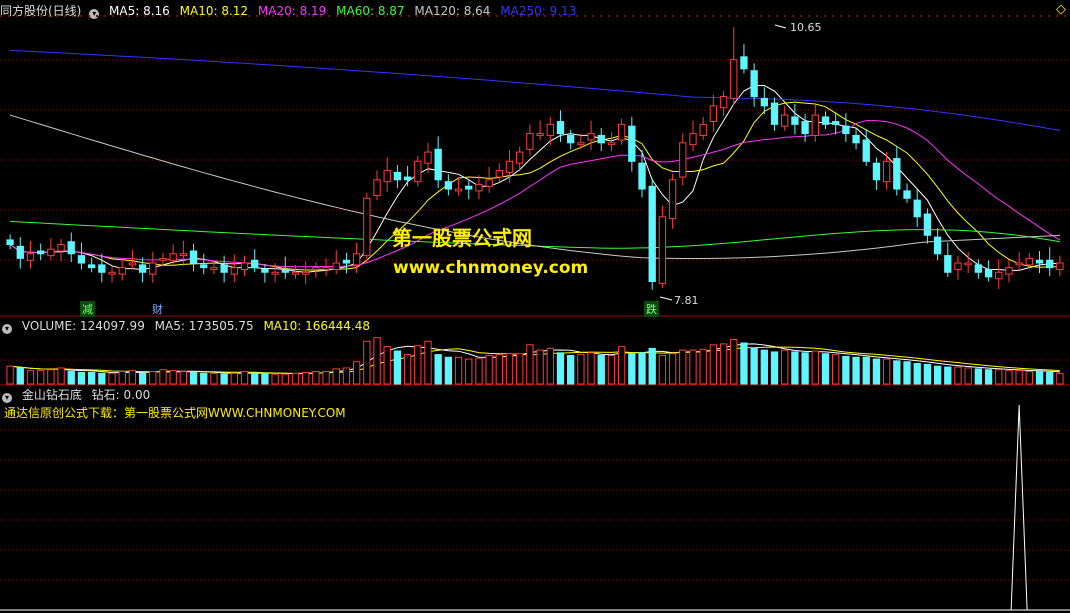 The image size is (1070, 613). What do you see at coordinates (651, 309) in the screenshot?
I see `fall-signal: 跌` at bounding box center [651, 309].